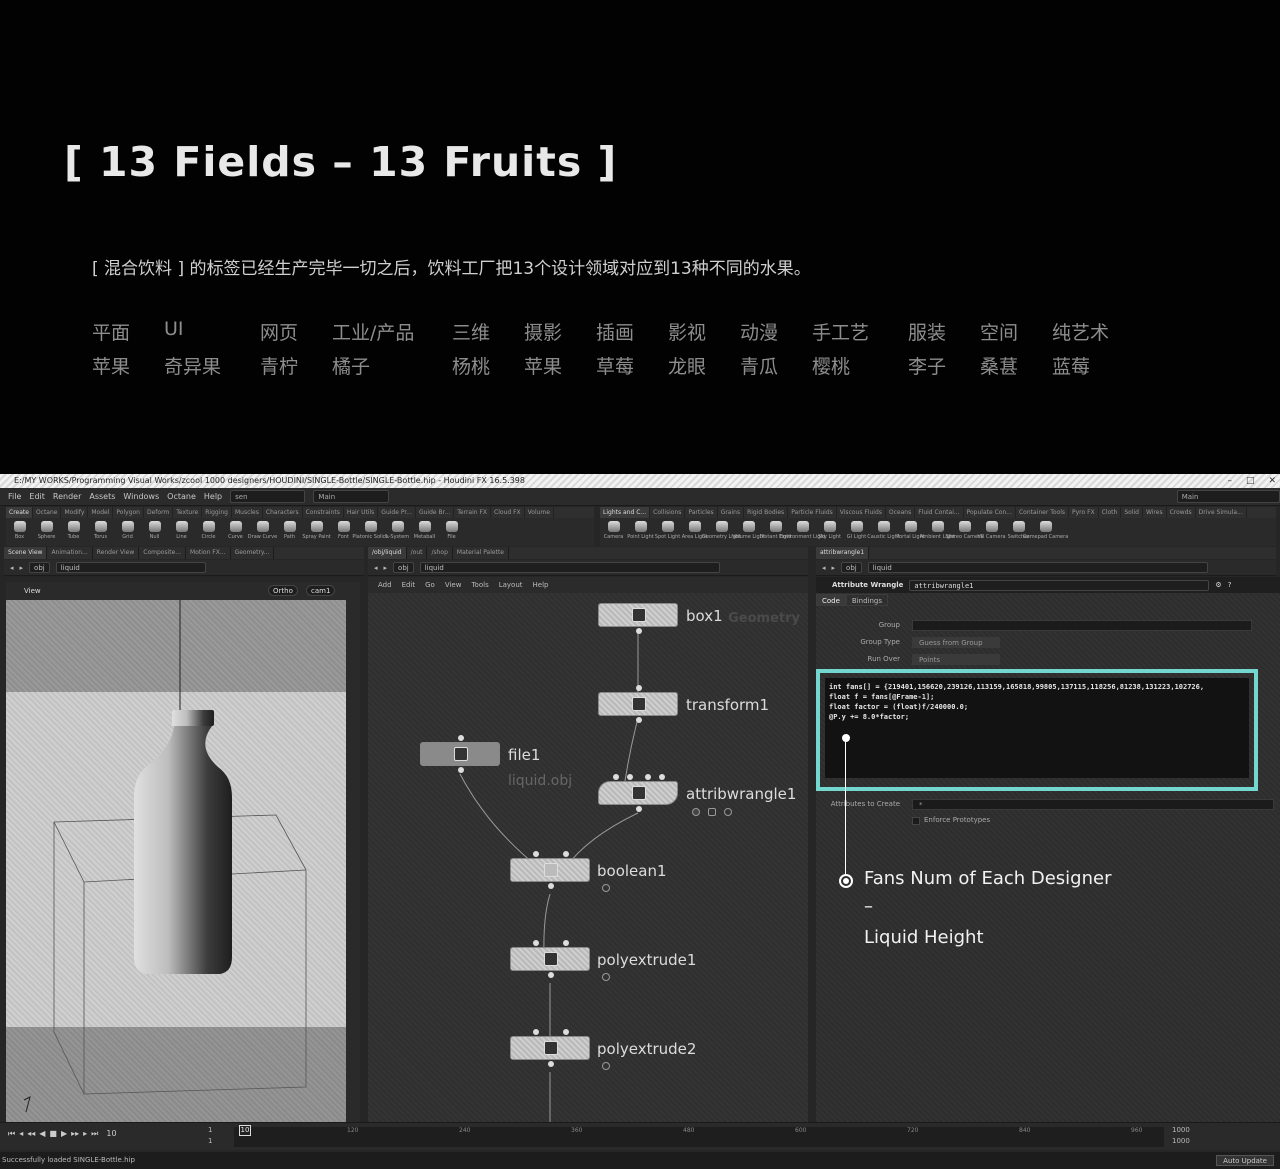 This screenshot has height=1169, width=1280. What do you see at coordinates (861, 512) in the screenshot?
I see `shelf-tab: Viscous Fluids` at bounding box center [861, 512].